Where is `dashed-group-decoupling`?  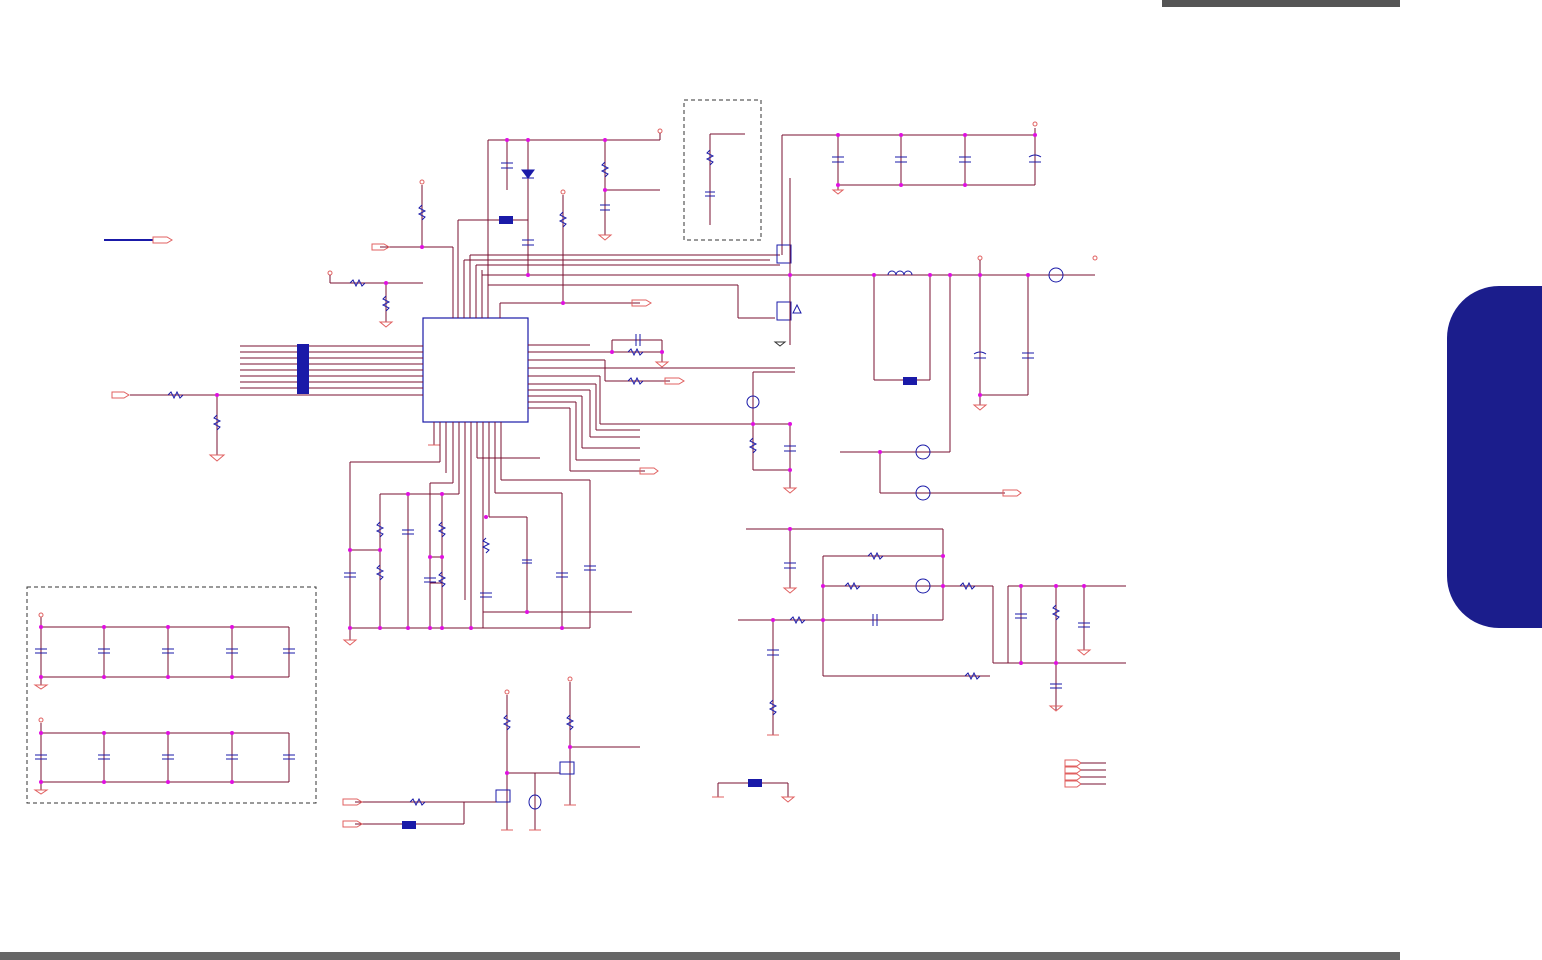
dashed-group-decoupling is located at coordinates (171, 695).